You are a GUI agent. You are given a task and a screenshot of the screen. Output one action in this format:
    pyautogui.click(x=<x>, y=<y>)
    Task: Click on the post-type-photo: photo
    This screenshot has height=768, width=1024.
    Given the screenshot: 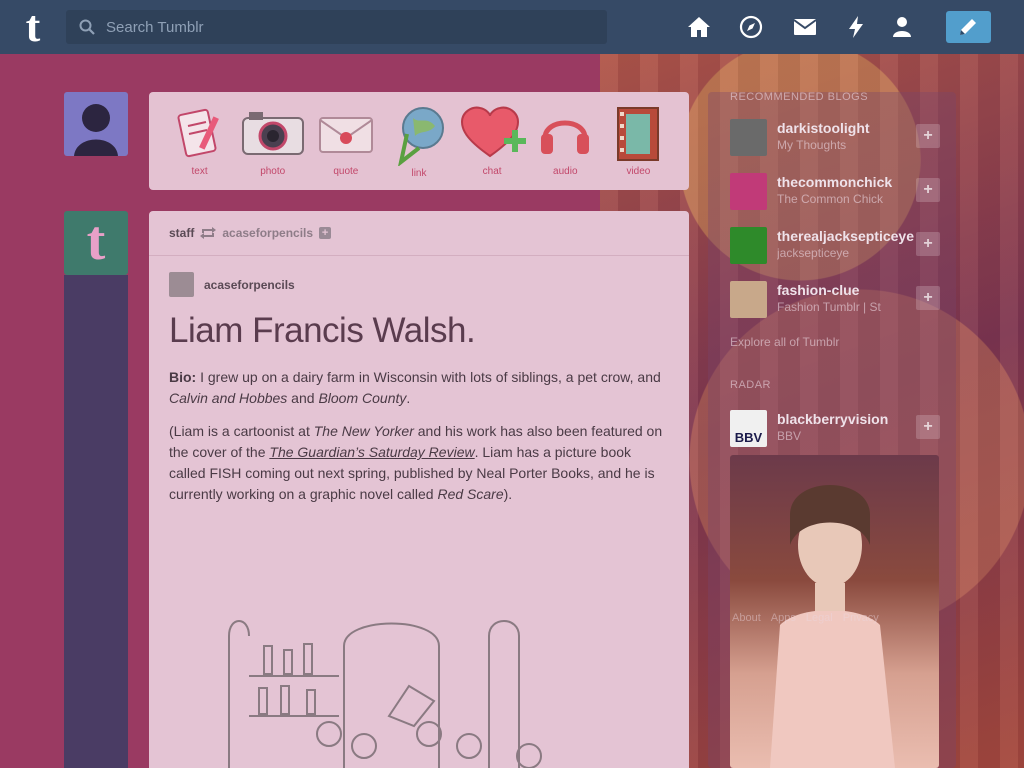 What is the action you would take?
    pyautogui.click(x=273, y=140)
    